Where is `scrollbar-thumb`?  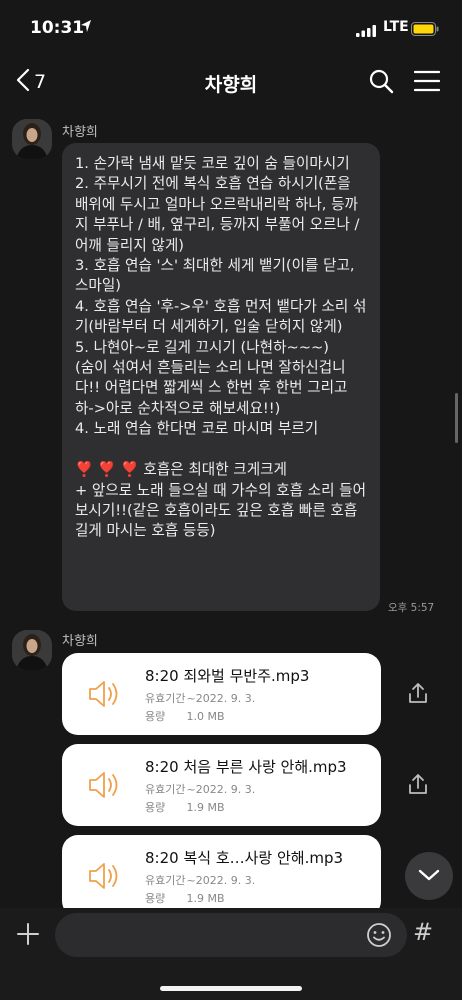 scrollbar-thumb is located at coordinates (456, 418).